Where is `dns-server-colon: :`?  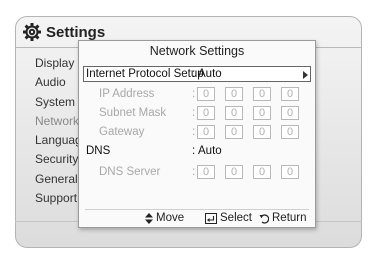
dns-server-colon: : is located at coordinates (194, 172).